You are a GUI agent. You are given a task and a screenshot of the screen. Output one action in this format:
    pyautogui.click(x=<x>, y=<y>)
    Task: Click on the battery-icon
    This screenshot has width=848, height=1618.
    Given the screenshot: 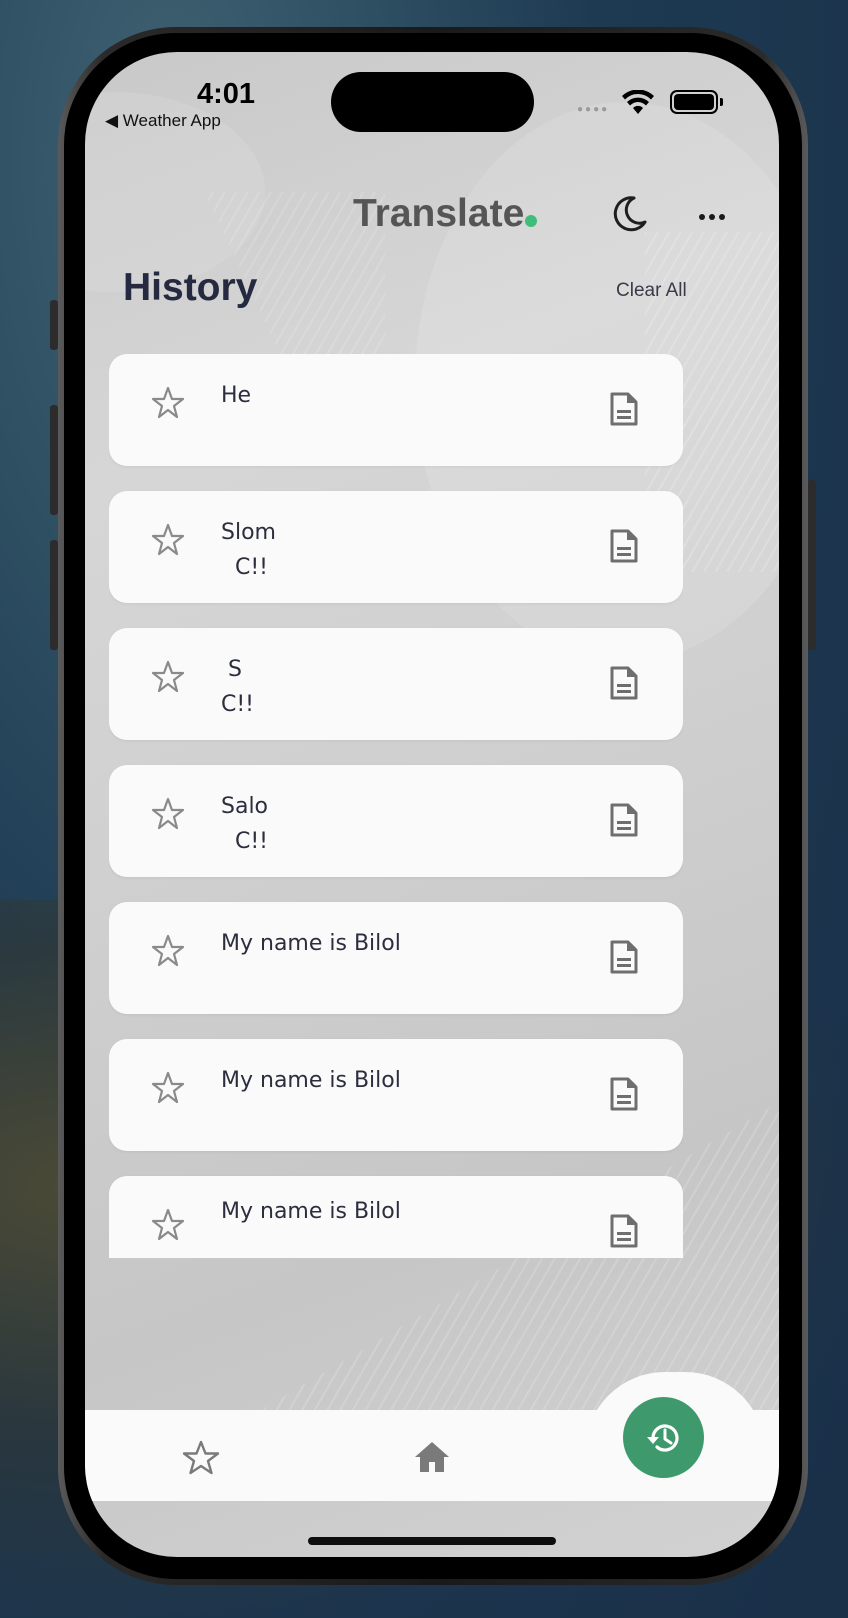 What is the action you would take?
    pyautogui.click(x=694, y=102)
    